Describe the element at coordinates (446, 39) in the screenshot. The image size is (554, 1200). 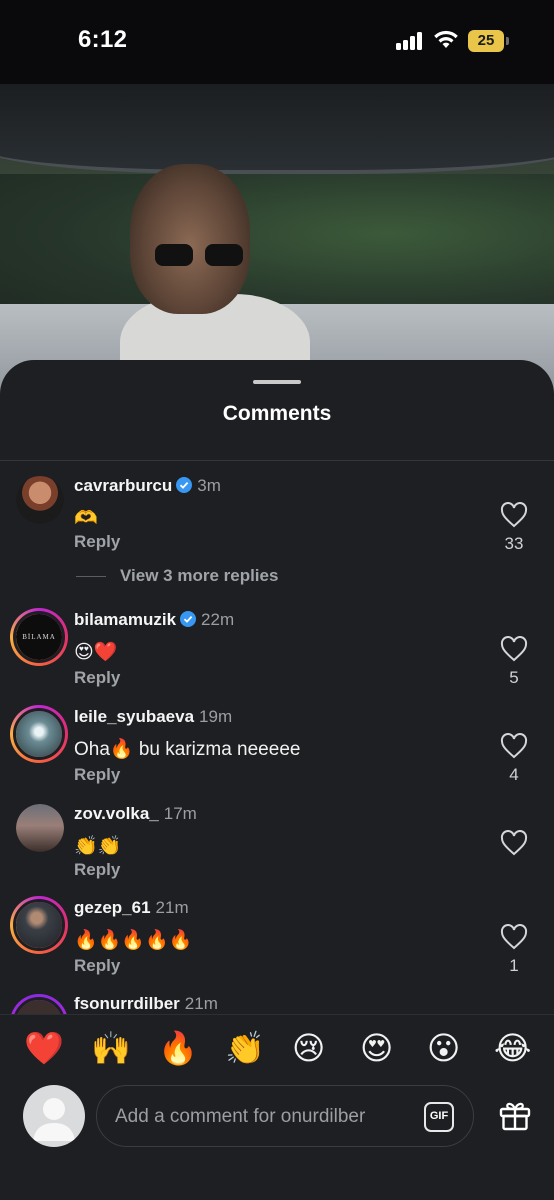
I see `wifi-icon` at that location.